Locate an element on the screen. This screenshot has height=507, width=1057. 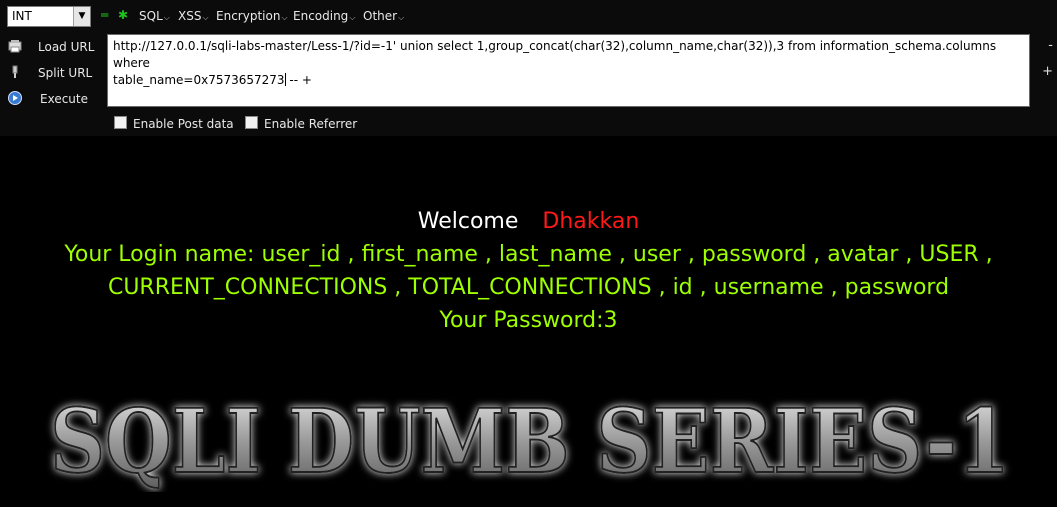
menu-encryption: Encryption⌵ is located at coordinates (252, 16).